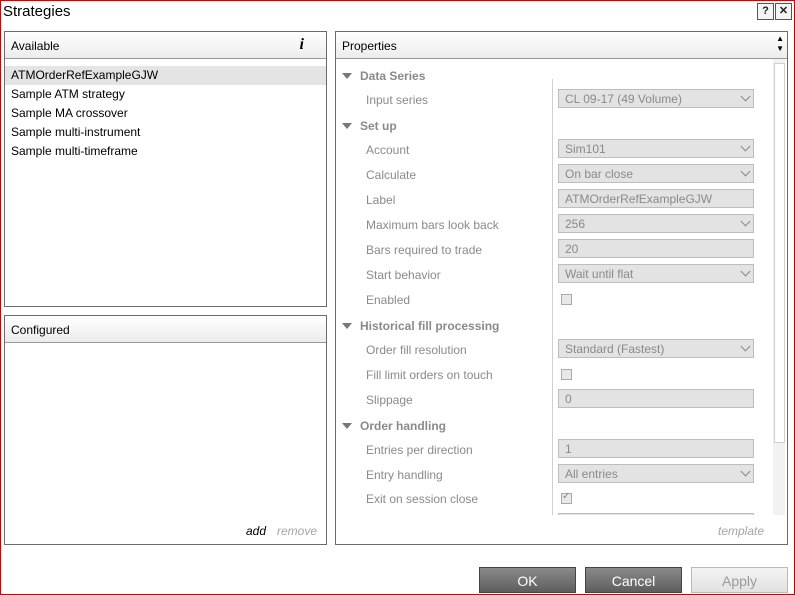 This screenshot has width=795, height=595. I want to click on category-label: Set up, so click(378, 126).